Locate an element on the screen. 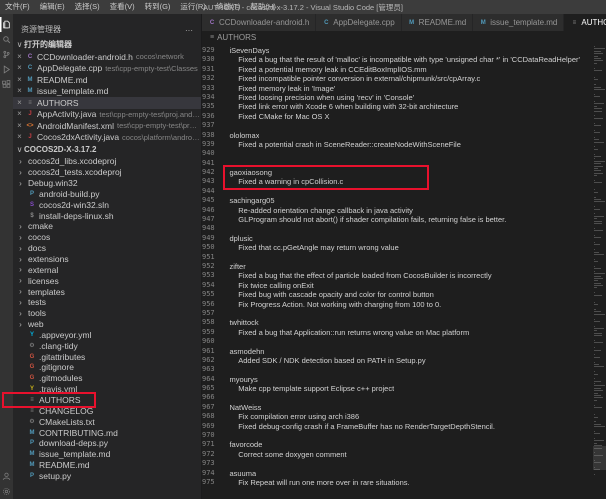 The width and height of the screenshot is (606, 499). file-name: issue_template.md is located at coordinates (73, 91).